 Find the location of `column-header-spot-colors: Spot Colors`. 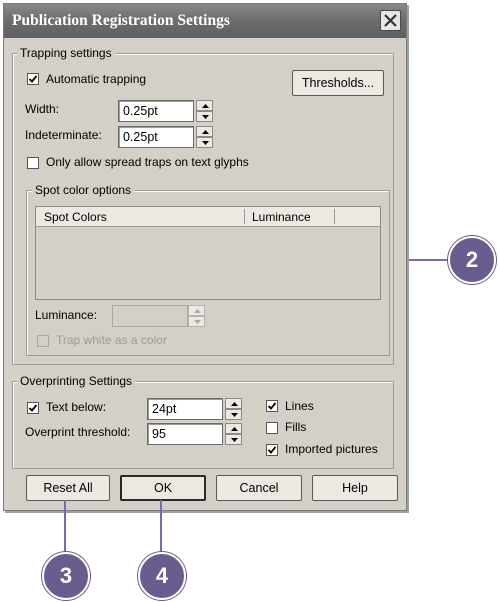

column-header-spot-colors: Spot Colors is located at coordinates (75, 217).